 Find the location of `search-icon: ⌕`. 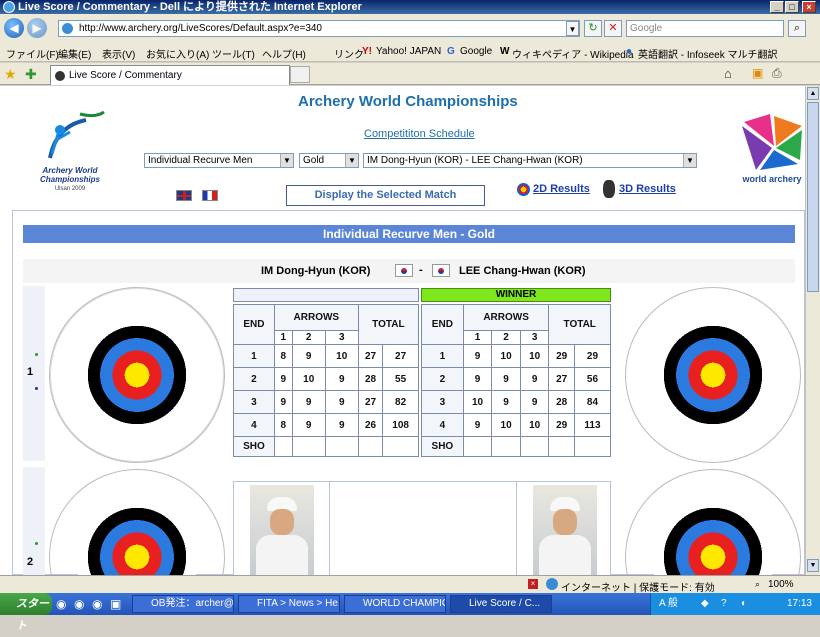

search-icon: ⌕ is located at coordinates (797, 28).